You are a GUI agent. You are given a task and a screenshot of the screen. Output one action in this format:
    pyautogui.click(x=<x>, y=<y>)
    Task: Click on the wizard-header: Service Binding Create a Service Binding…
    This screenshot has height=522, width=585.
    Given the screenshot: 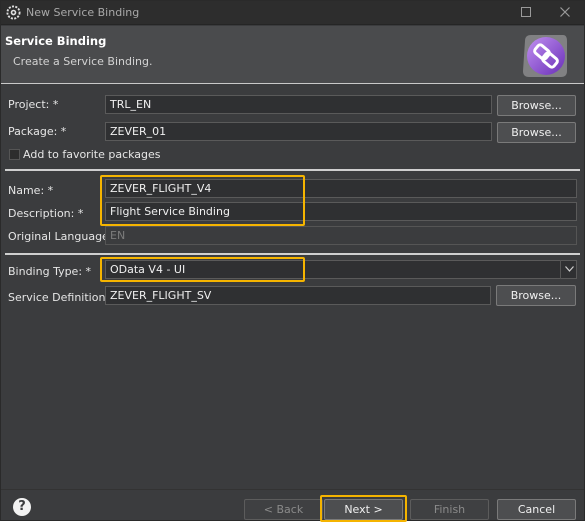 What is the action you would take?
    pyautogui.click(x=292, y=55)
    